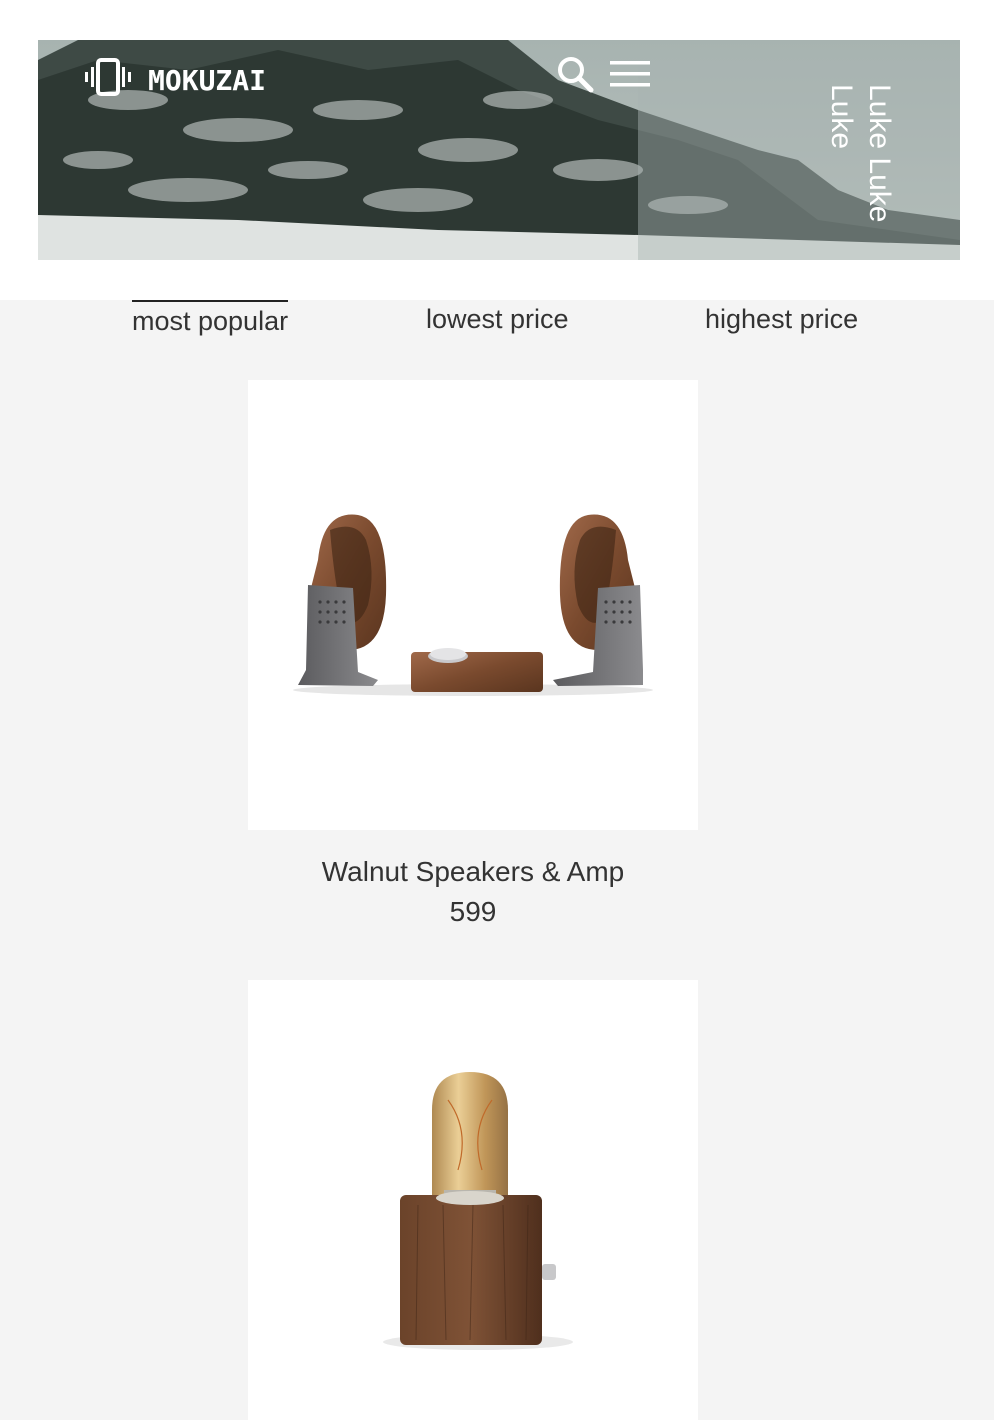 The height and width of the screenshot is (1420, 994). I want to click on product-info: Walnut Speakers & Amp 599, so click(473, 881).